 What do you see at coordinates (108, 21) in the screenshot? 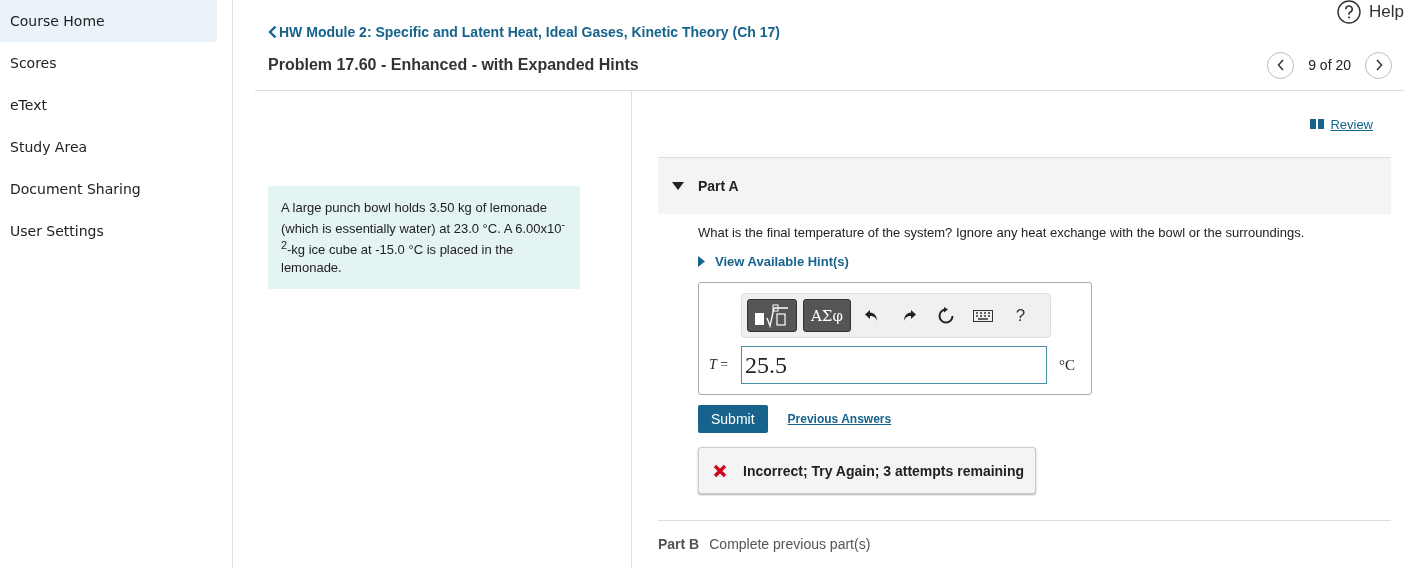
I see `sidebar-item: Course Home` at bounding box center [108, 21].